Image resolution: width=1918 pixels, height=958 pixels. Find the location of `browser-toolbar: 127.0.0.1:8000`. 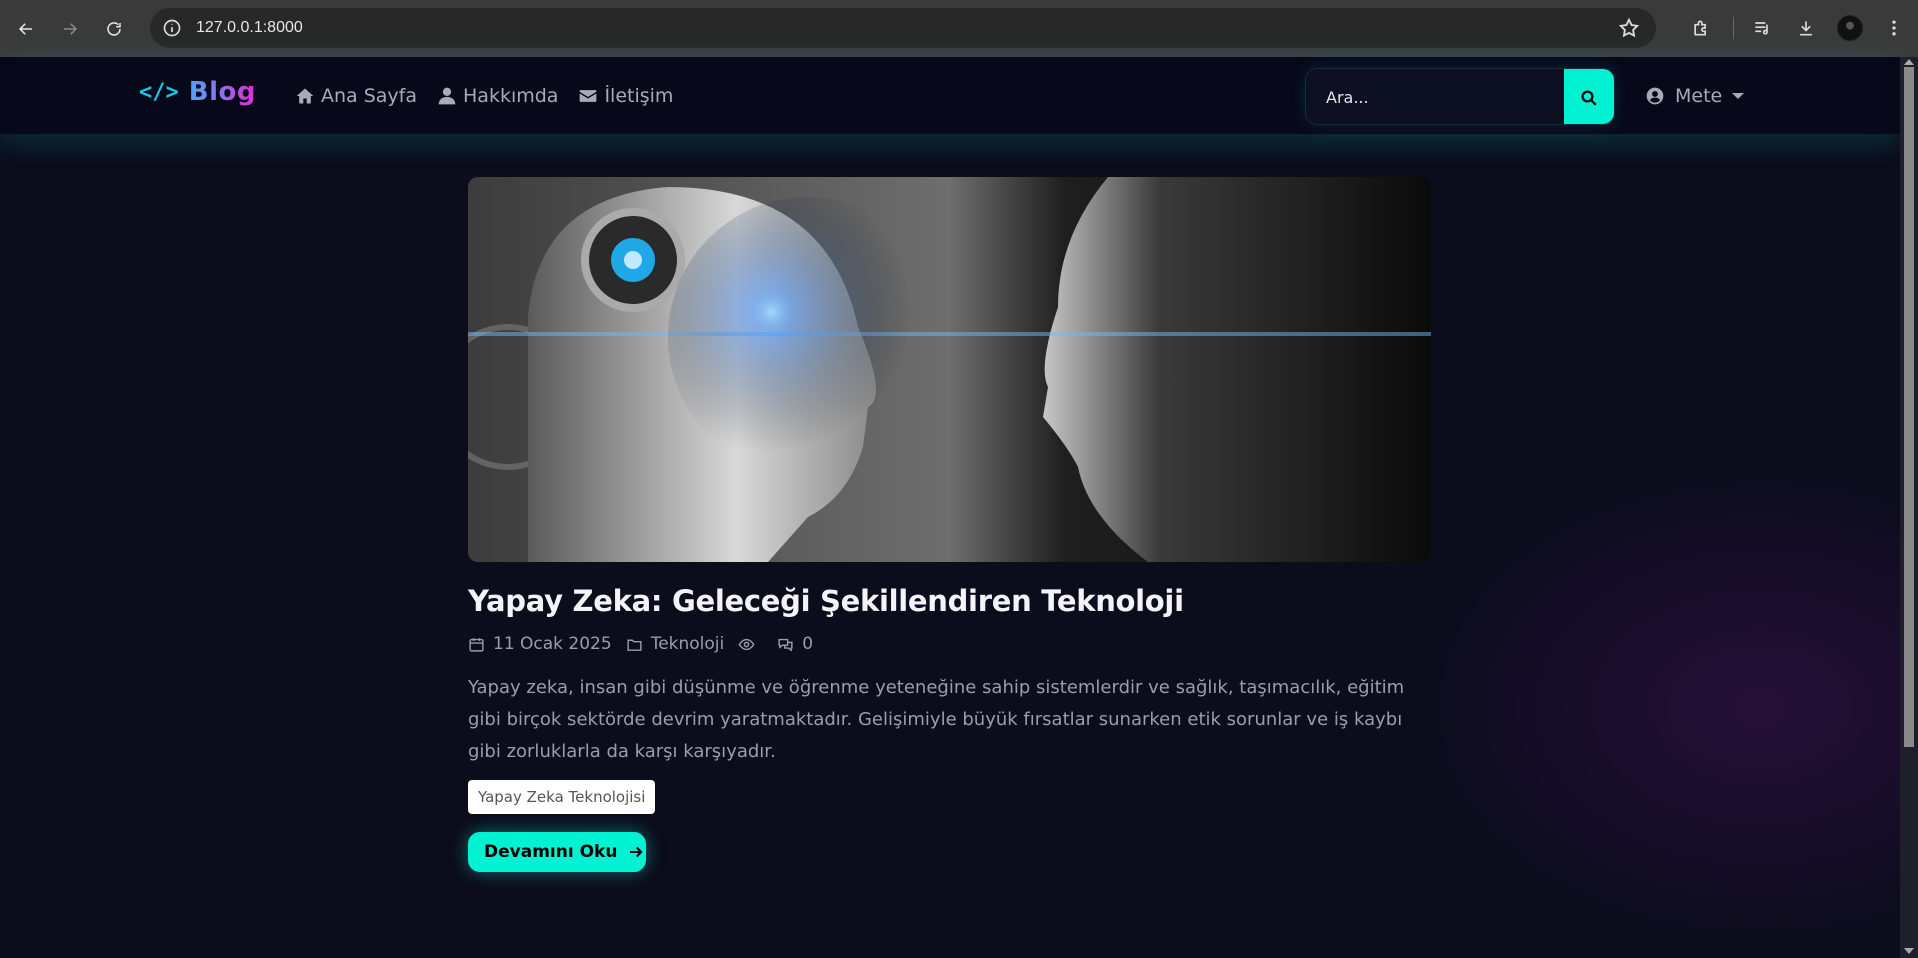

browser-toolbar: 127.0.0.1:8000 is located at coordinates (959, 28).